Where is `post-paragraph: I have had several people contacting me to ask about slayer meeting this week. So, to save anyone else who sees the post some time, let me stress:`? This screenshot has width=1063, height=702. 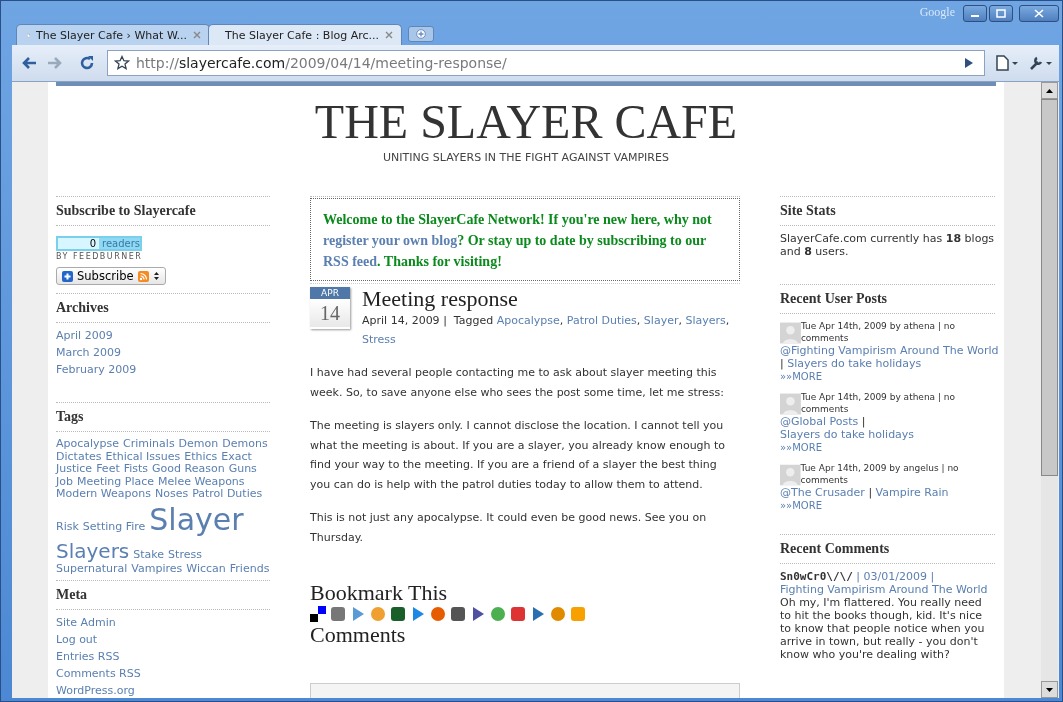
post-paragraph: I have had several people contacting me to ask about slayer meeting this week. So, to save anyone else who sees the post some time, let me stress: is located at coordinates (518, 383).